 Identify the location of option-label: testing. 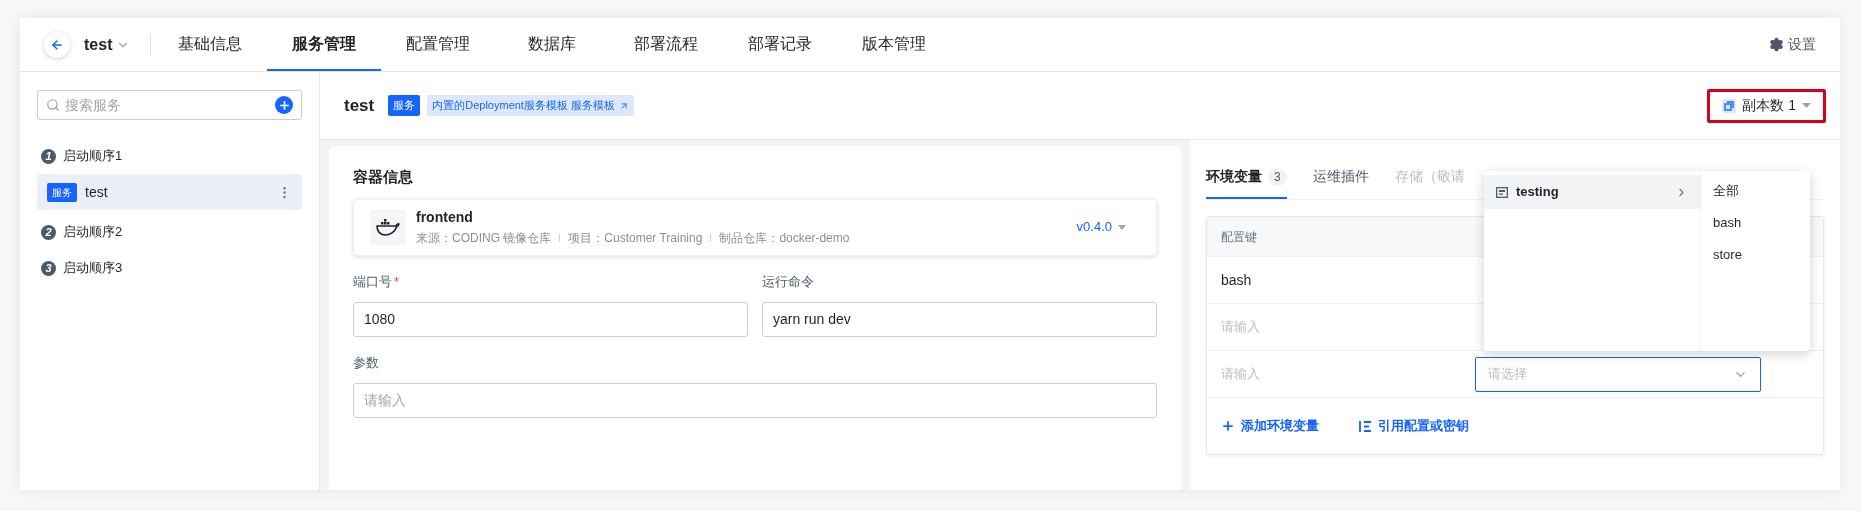
(1538, 192).